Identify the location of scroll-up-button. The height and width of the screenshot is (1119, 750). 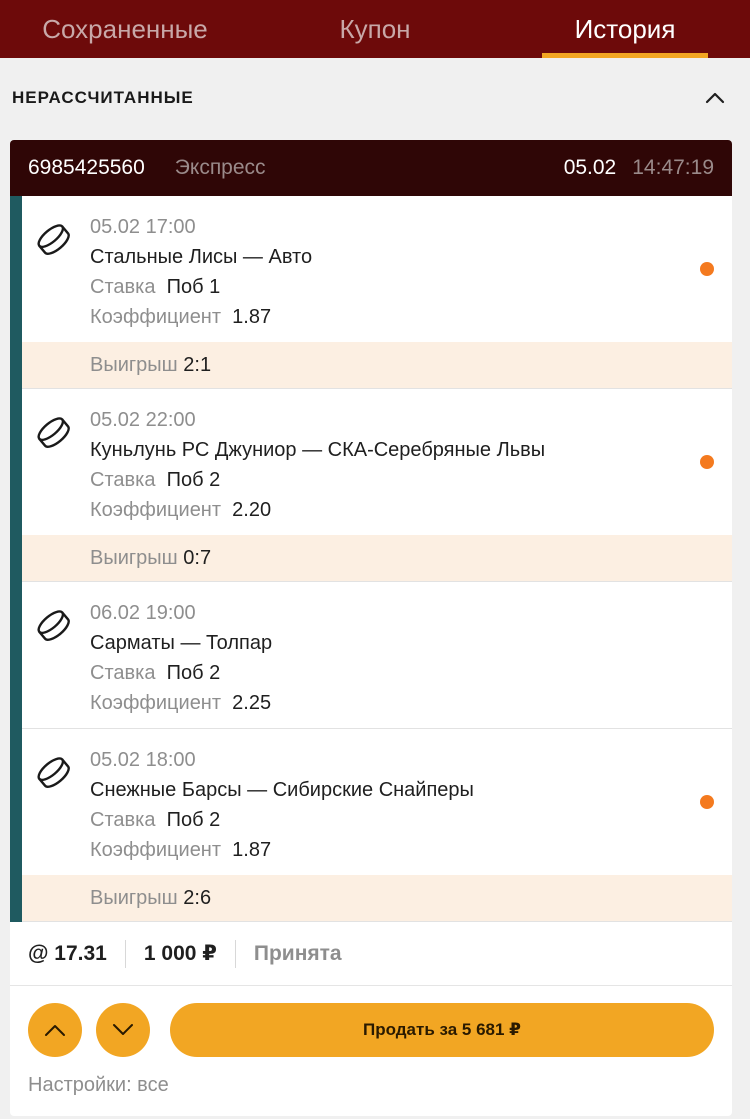
(55, 1030).